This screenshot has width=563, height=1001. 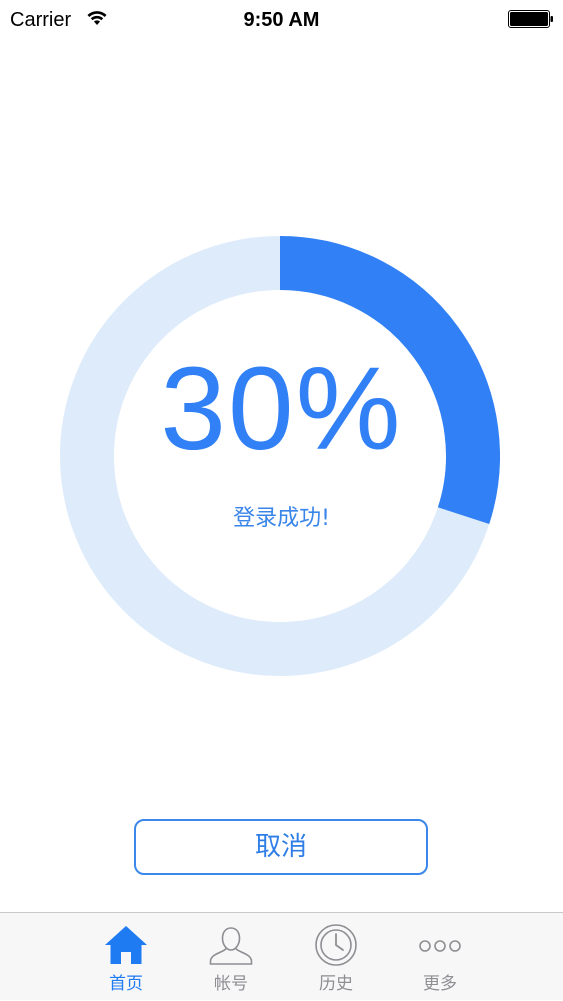 I want to click on status-bar: Carrier 9:50 AM, so click(x=281, y=20).